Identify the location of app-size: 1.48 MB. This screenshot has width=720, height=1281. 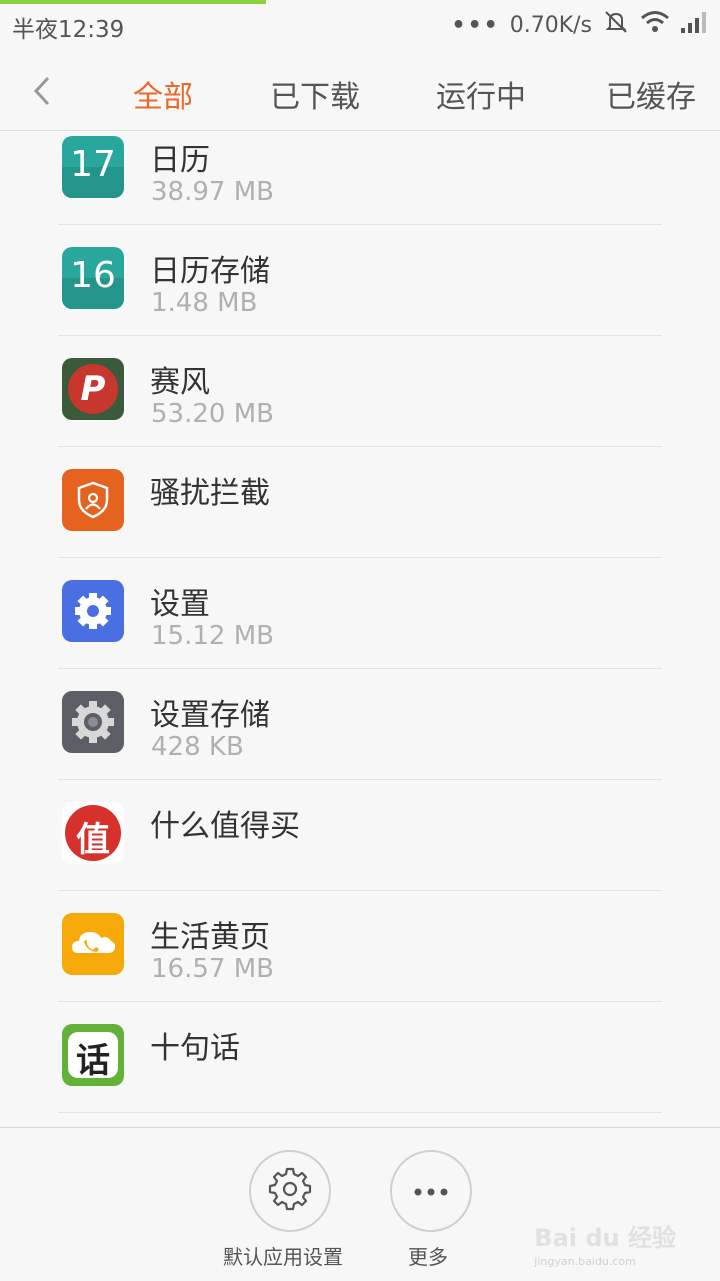
(204, 303).